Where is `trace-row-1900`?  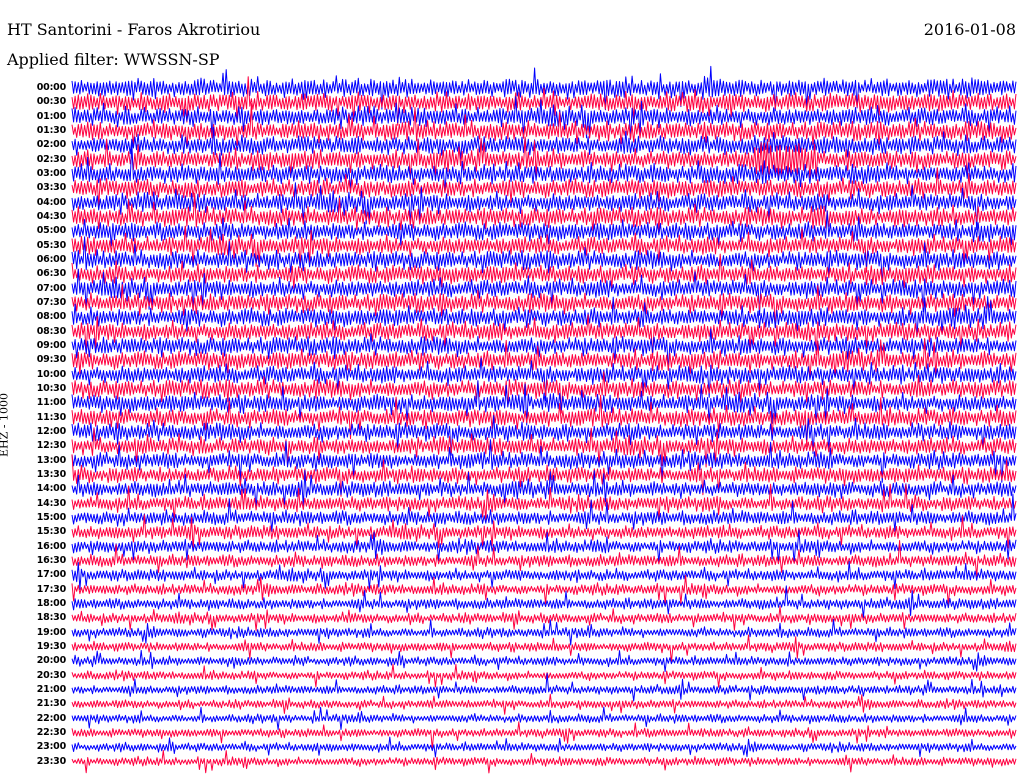
trace-row-1900 is located at coordinates (544, 632).